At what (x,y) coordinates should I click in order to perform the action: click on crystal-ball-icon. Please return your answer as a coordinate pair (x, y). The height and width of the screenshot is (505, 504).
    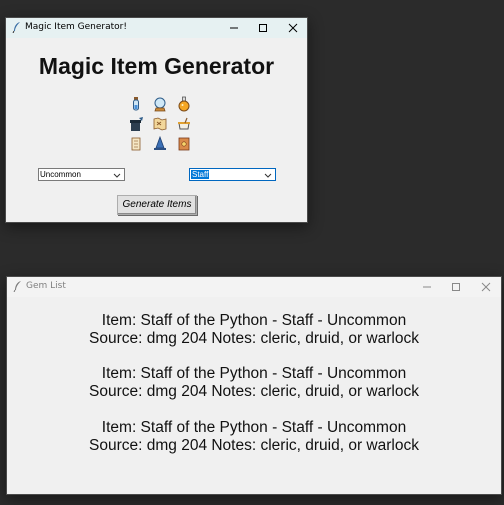
    Looking at the image, I should click on (160, 104).